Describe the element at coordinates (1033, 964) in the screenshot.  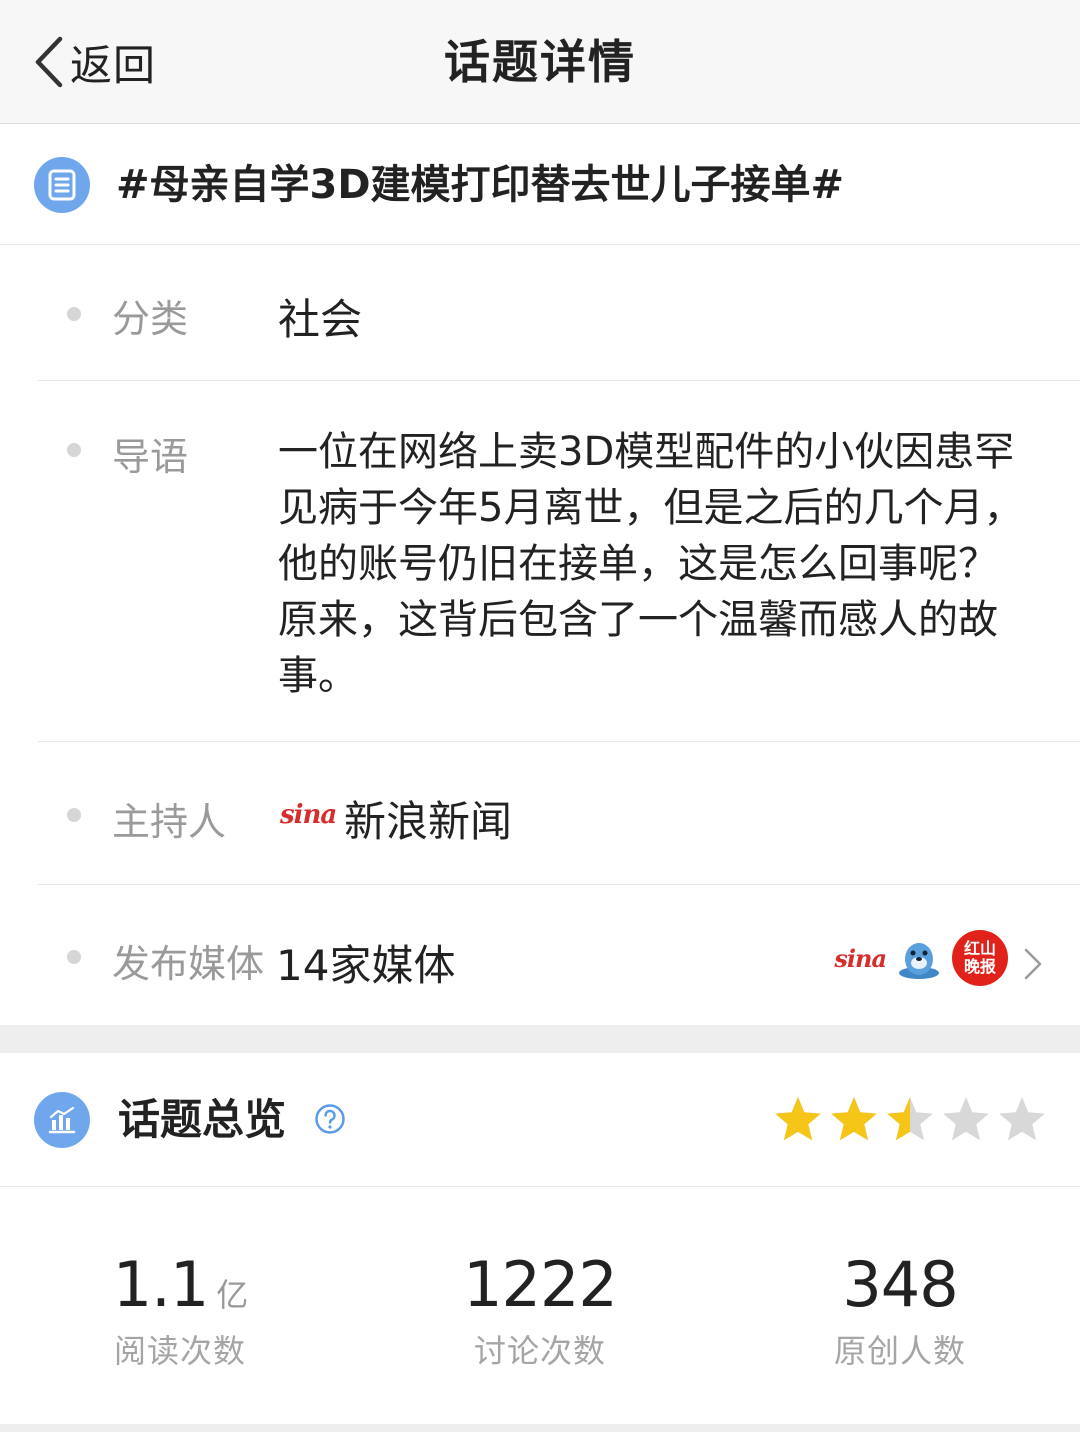
I see `chevron-right-icon` at that location.